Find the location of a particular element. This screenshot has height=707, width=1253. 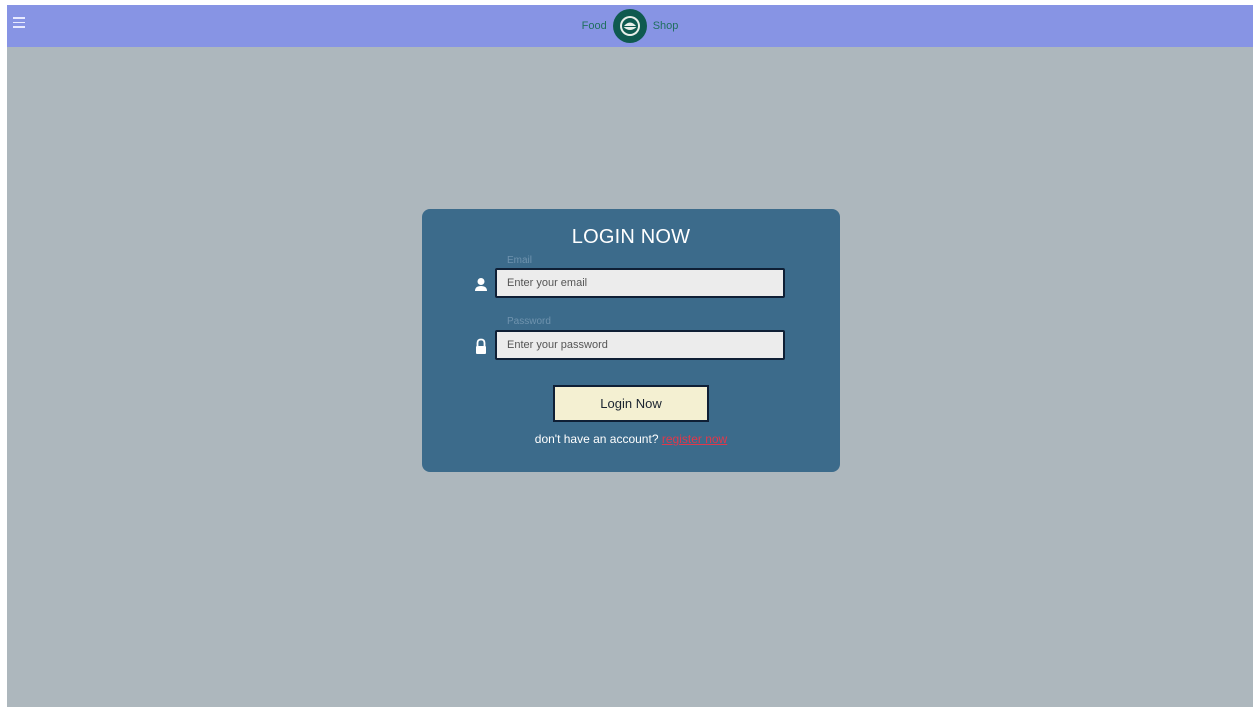

user-icon is located at coordinates (481, 285).